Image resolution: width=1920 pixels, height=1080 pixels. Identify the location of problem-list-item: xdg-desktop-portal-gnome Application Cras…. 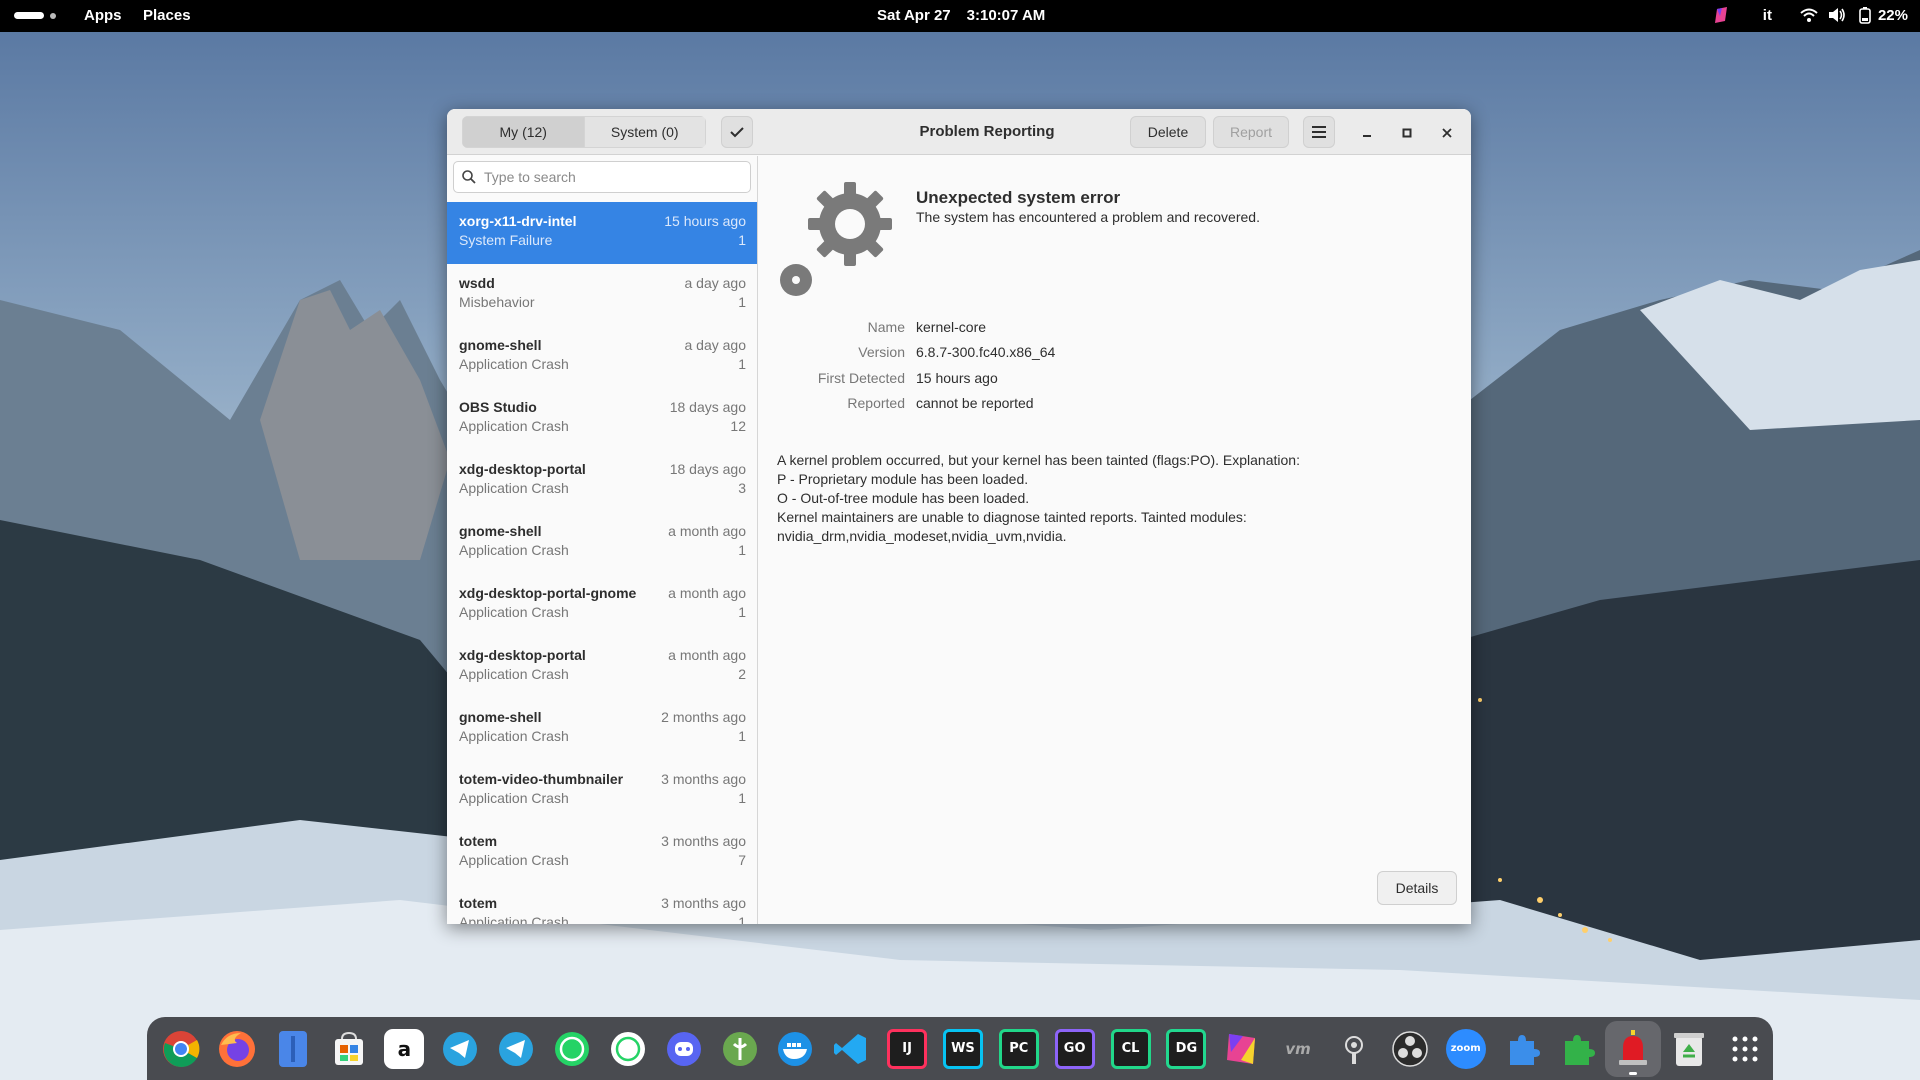
(602, 605).